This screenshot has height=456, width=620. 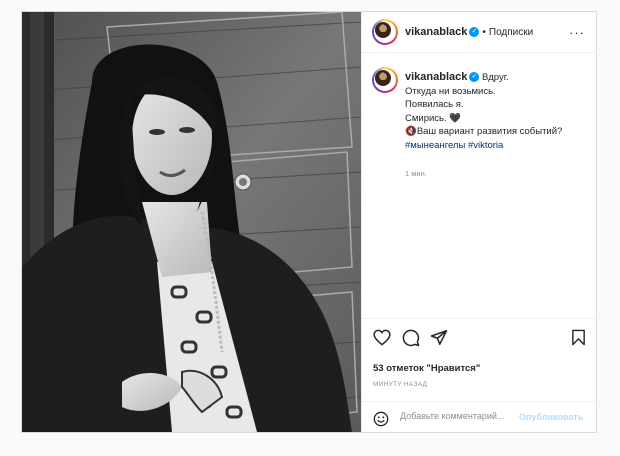 What do you see at coordinates (411, 338) in the screenshot?
I see `comment-icon` at bounding box center [411, 338].